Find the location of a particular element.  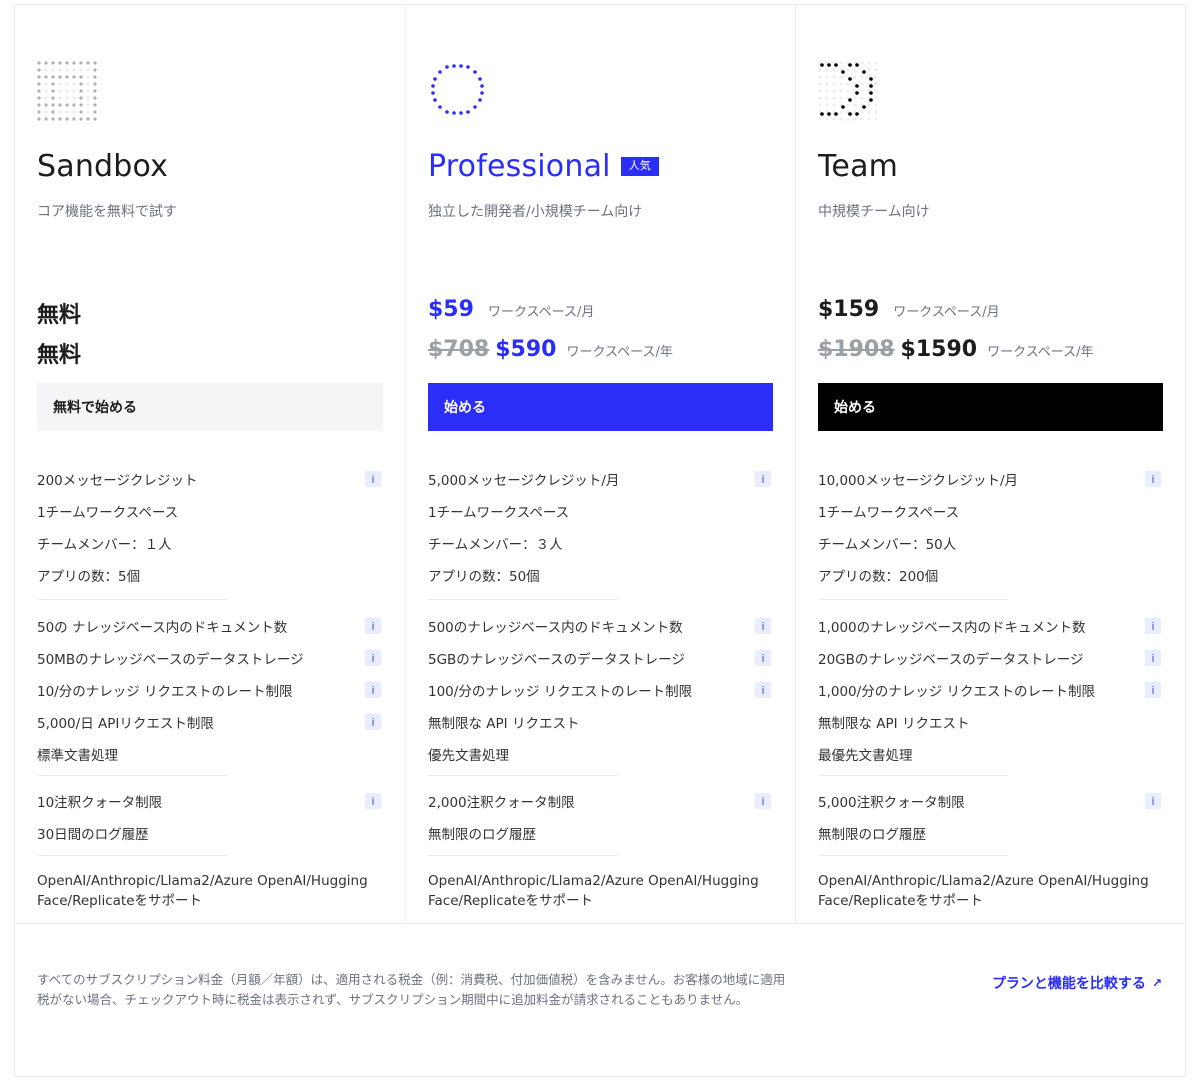

compare-plans-link: プランと機能を比較する ↗ is located at coordinates (1077, 983).